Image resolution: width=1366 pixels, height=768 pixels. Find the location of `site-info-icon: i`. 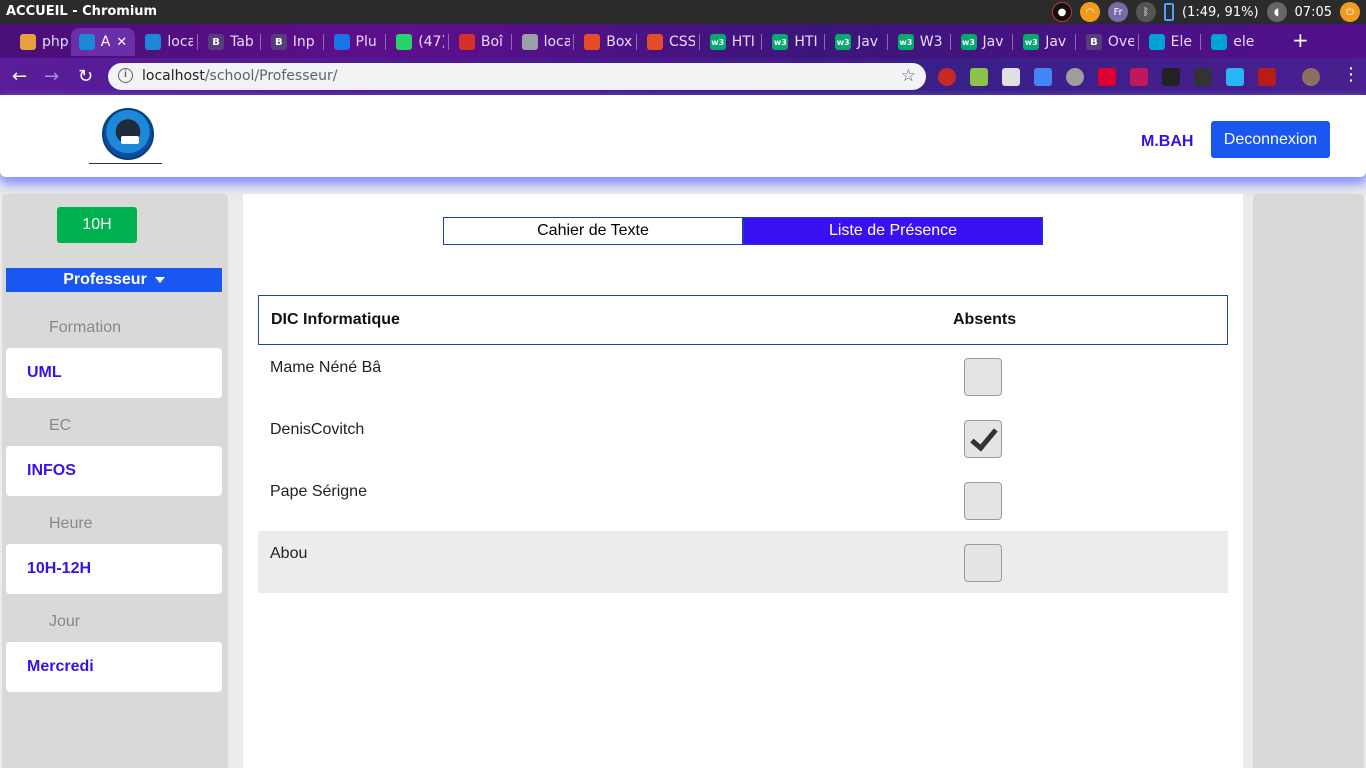

site-info-icon: i is located at coordinates (125, 75).